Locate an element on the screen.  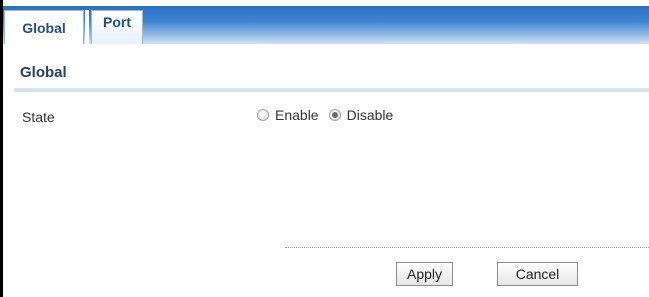
tab-port: Port is located at coordinates (117, 27).